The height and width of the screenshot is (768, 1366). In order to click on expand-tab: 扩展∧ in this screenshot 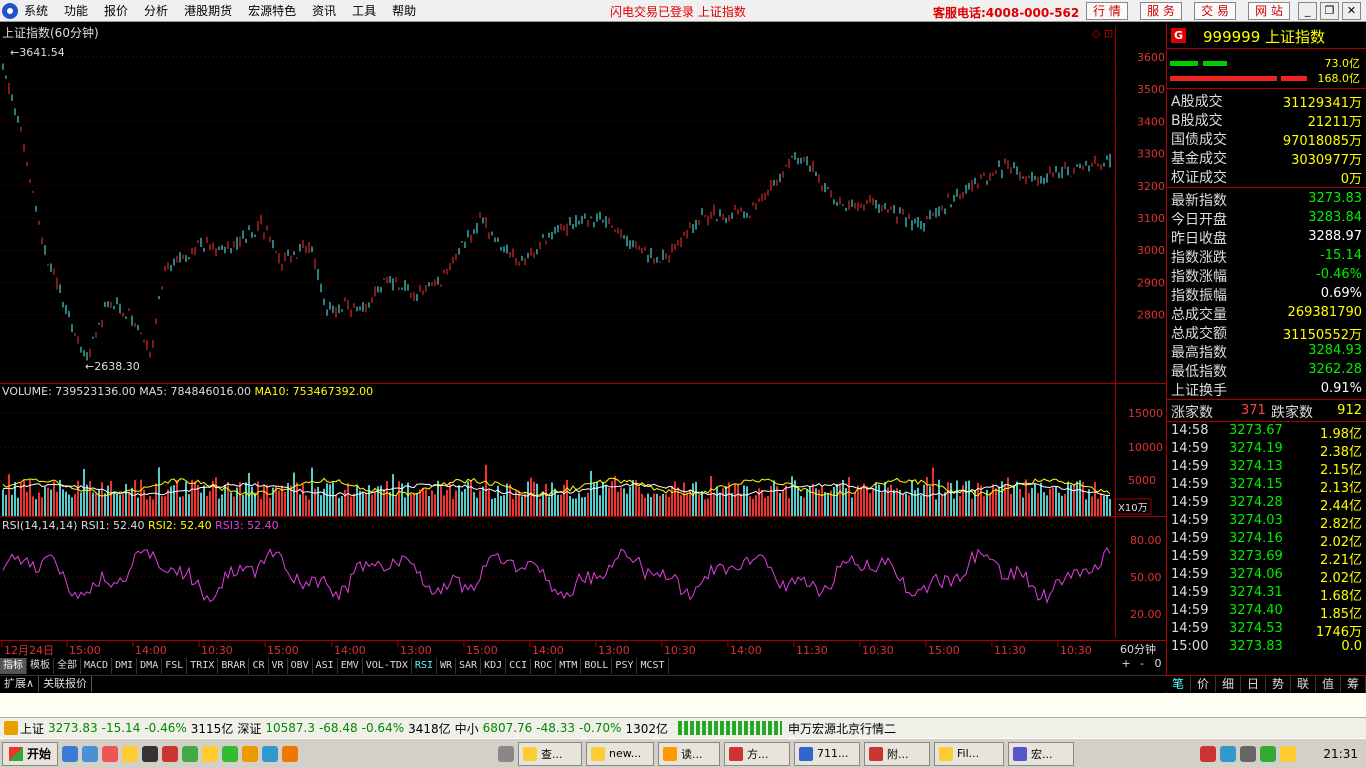, I will do `click(20, 684)`.